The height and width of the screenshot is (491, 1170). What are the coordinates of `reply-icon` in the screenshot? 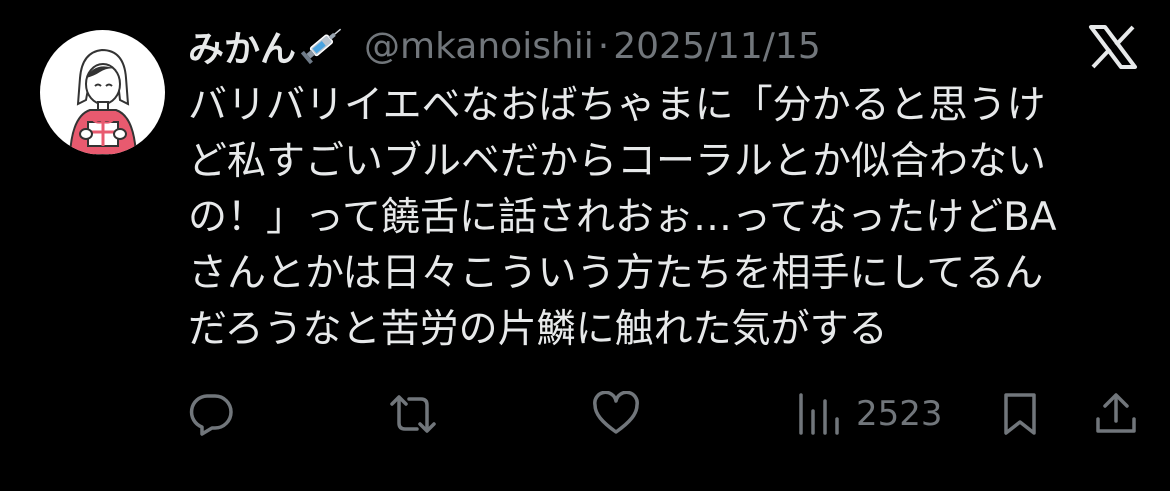 It's located at (211, 415).